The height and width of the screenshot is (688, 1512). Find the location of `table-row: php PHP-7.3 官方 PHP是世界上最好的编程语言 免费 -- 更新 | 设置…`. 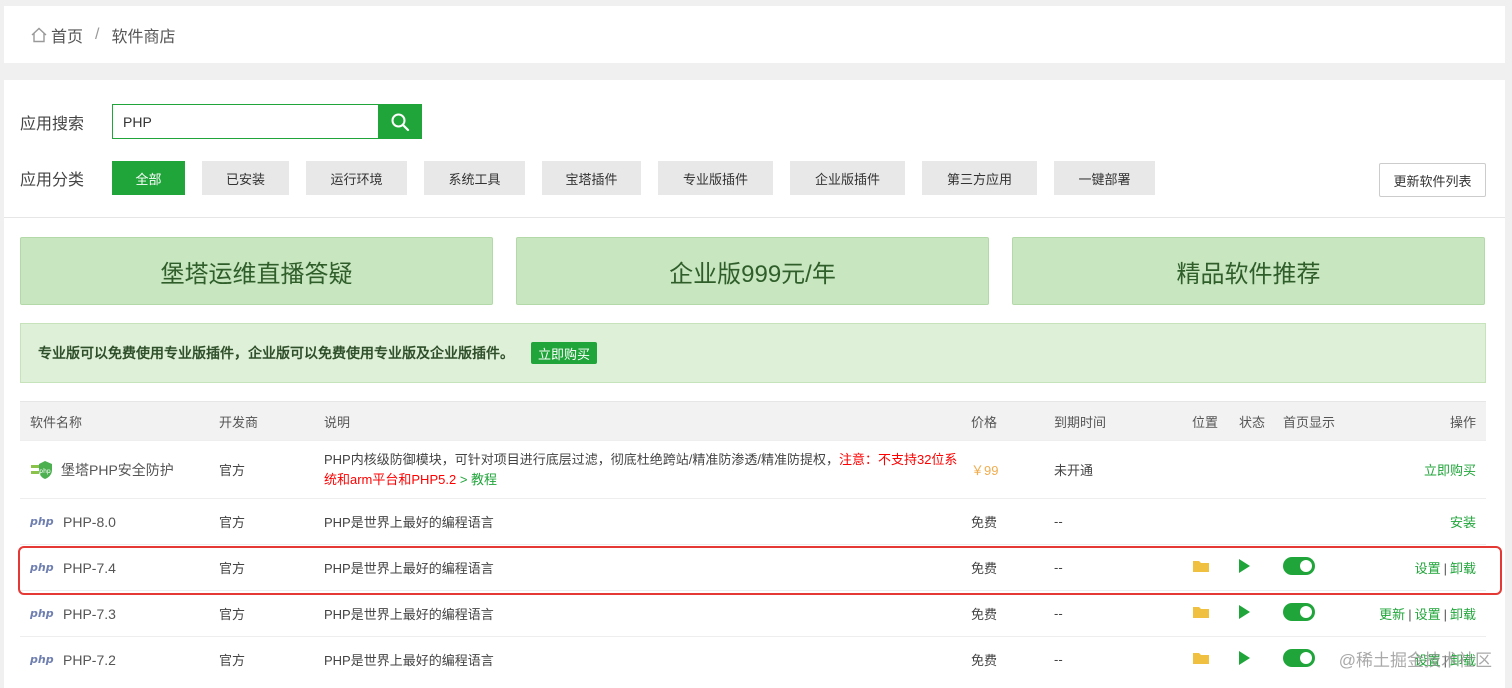

table-row: php PHP-7.3 官方 PHP是世界上最好的编程语言 免费 -- 更新 | 设置… is located at coordinates (753, 613).